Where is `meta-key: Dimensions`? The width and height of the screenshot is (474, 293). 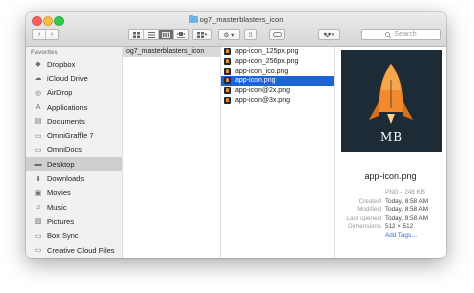 meta-key: Dimensions is located at coordinates (364, 226).